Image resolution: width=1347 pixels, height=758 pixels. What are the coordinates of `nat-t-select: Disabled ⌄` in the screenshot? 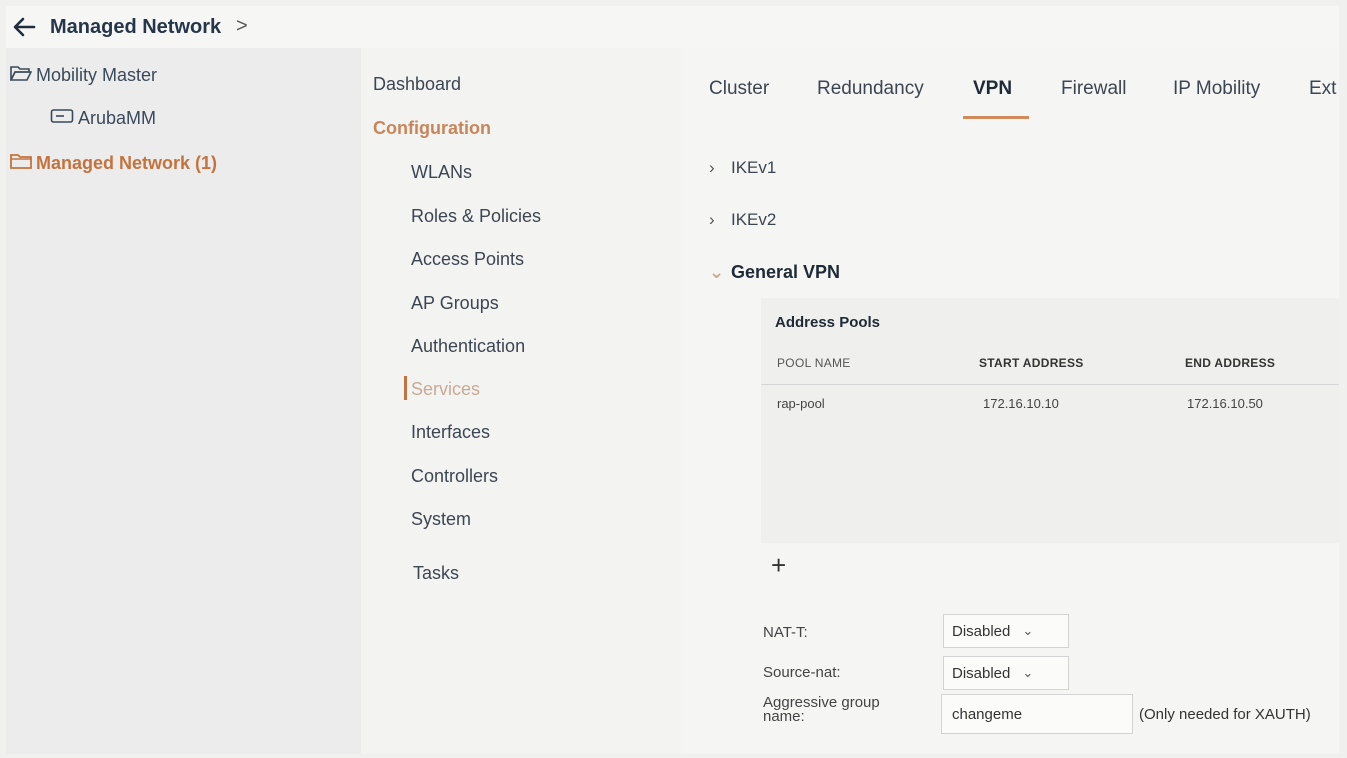 It's located at (1006, 631).